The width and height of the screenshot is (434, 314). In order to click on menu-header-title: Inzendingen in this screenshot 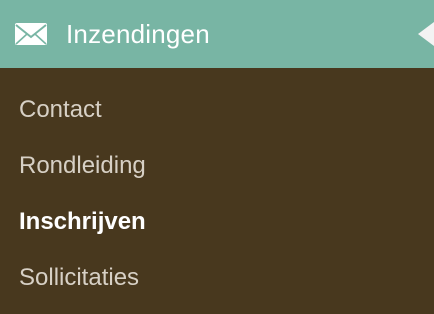, I will do `click(138, 34)`.